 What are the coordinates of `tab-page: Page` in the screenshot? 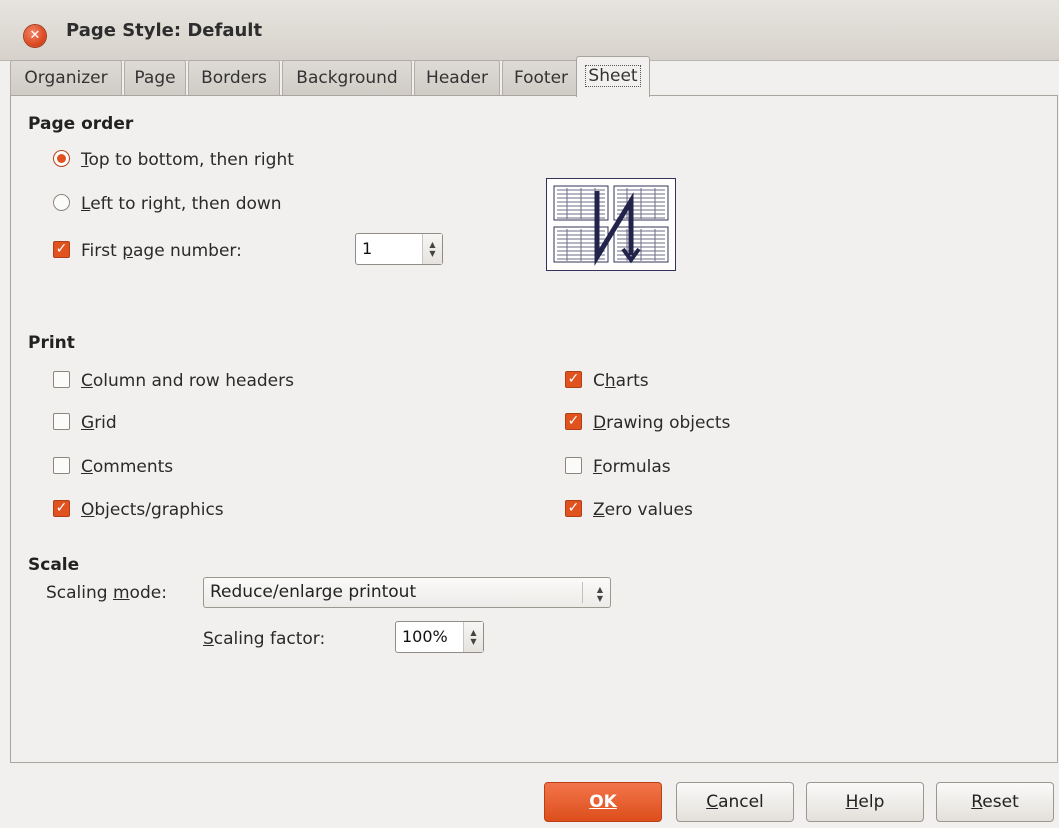 It's located at (155, 77).